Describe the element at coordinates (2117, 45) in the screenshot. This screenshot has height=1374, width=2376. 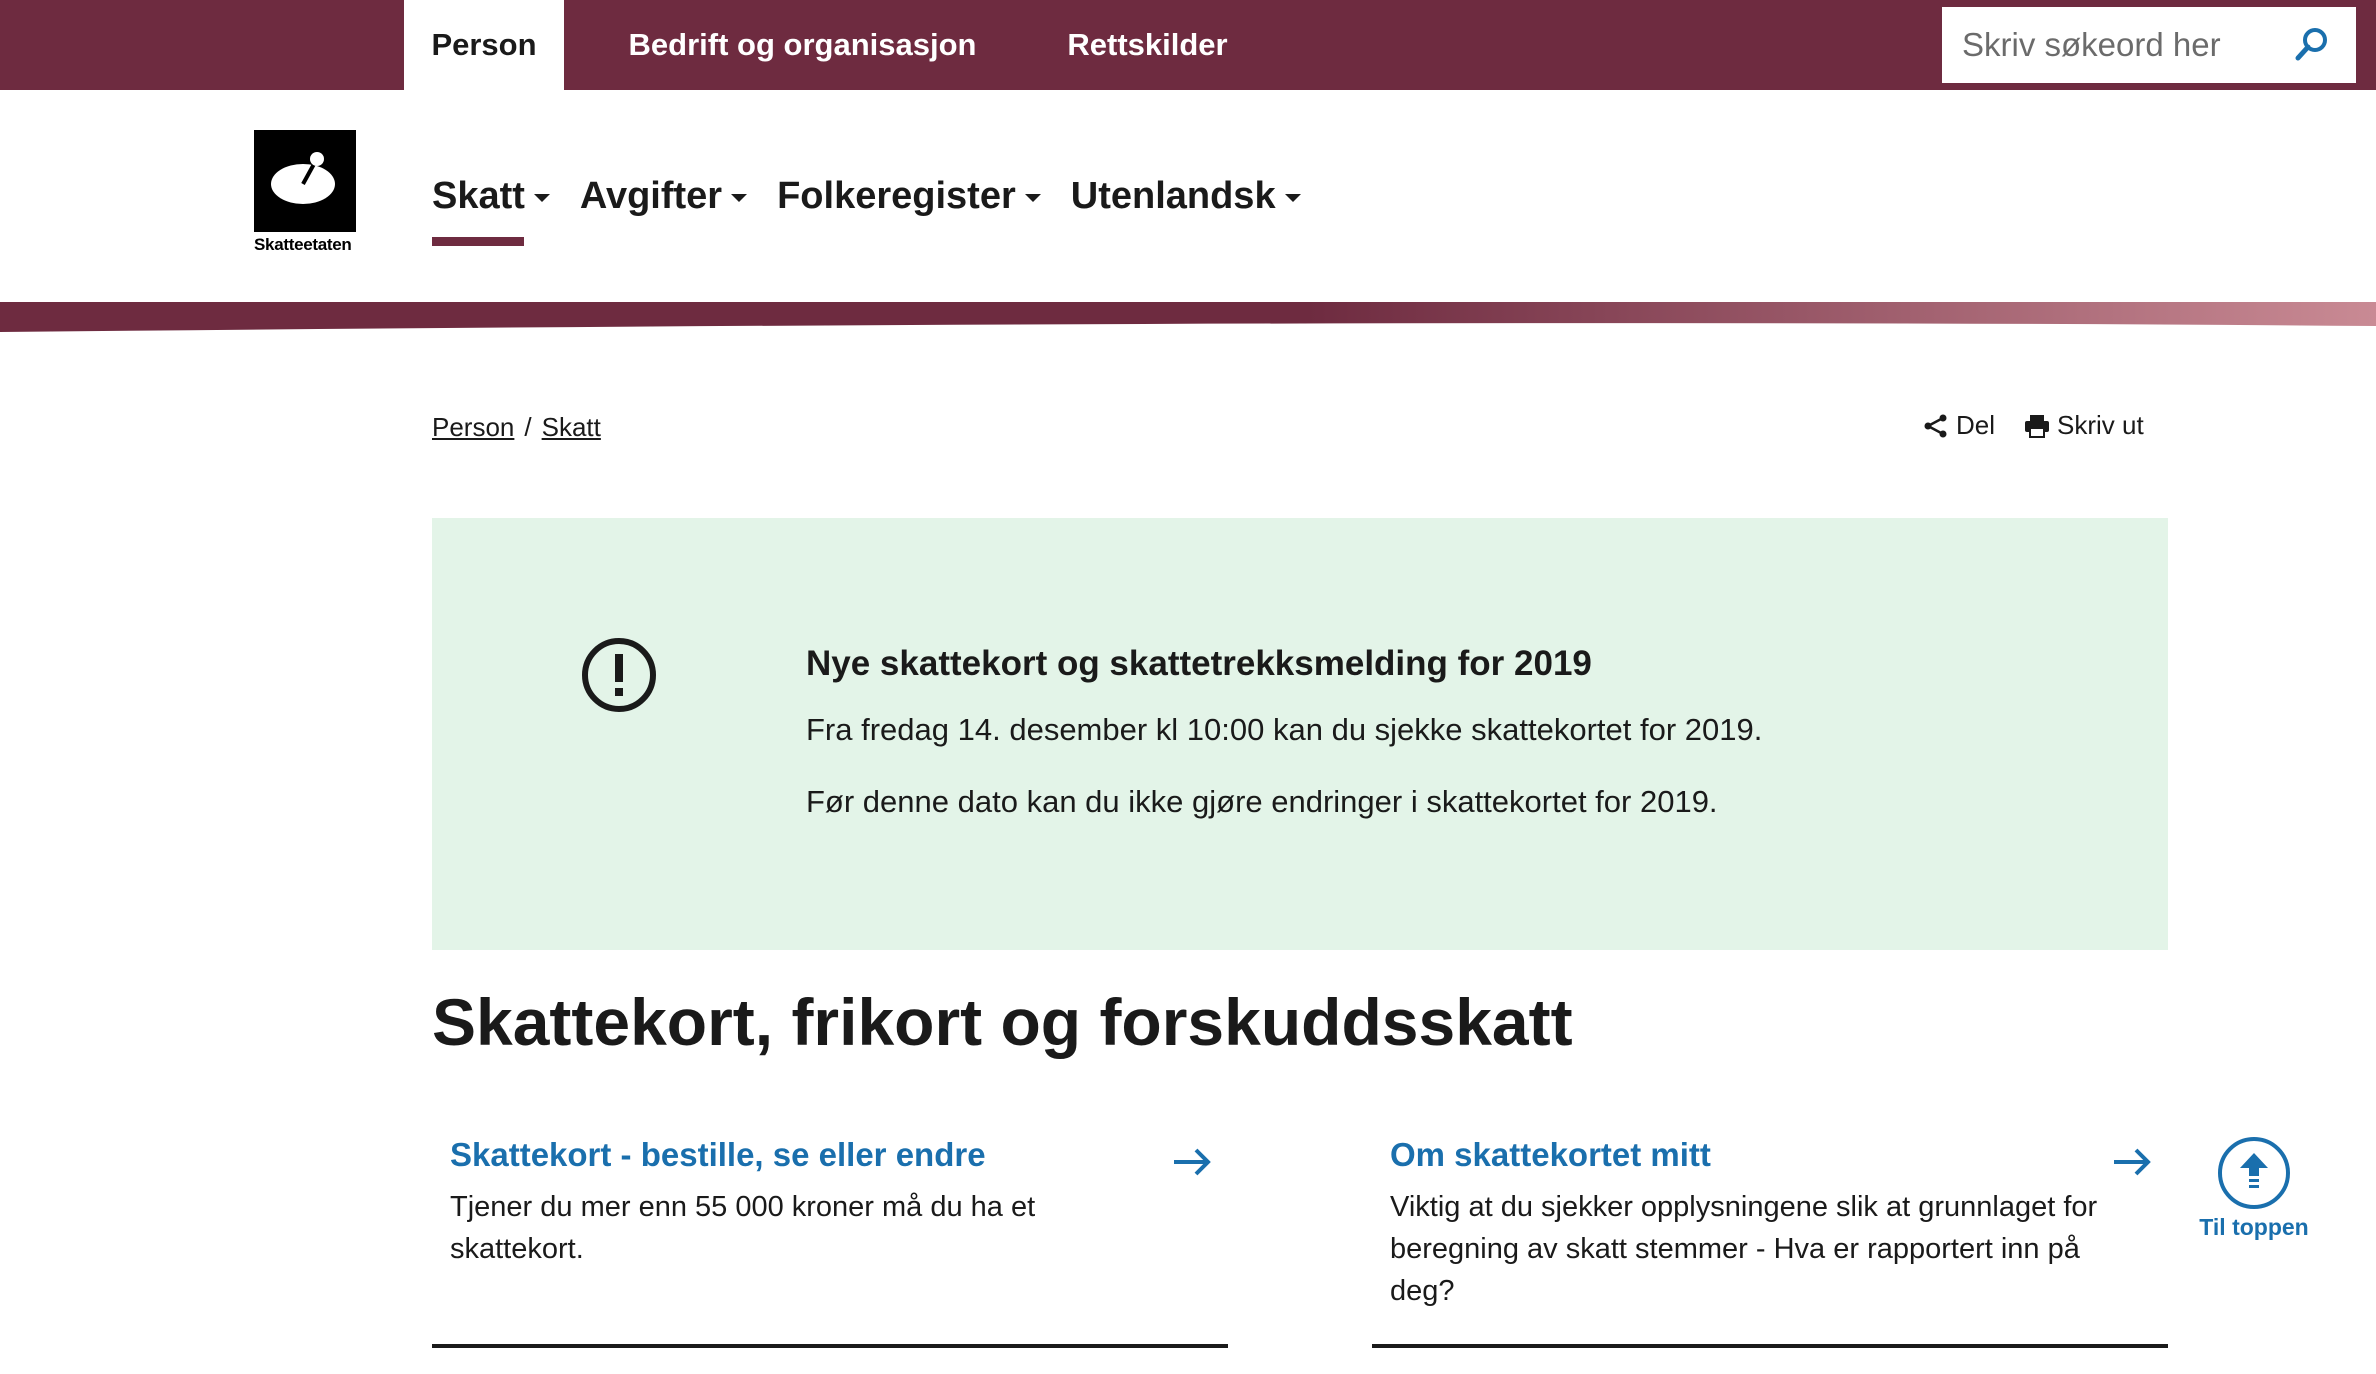
I see `search-input` at that location.